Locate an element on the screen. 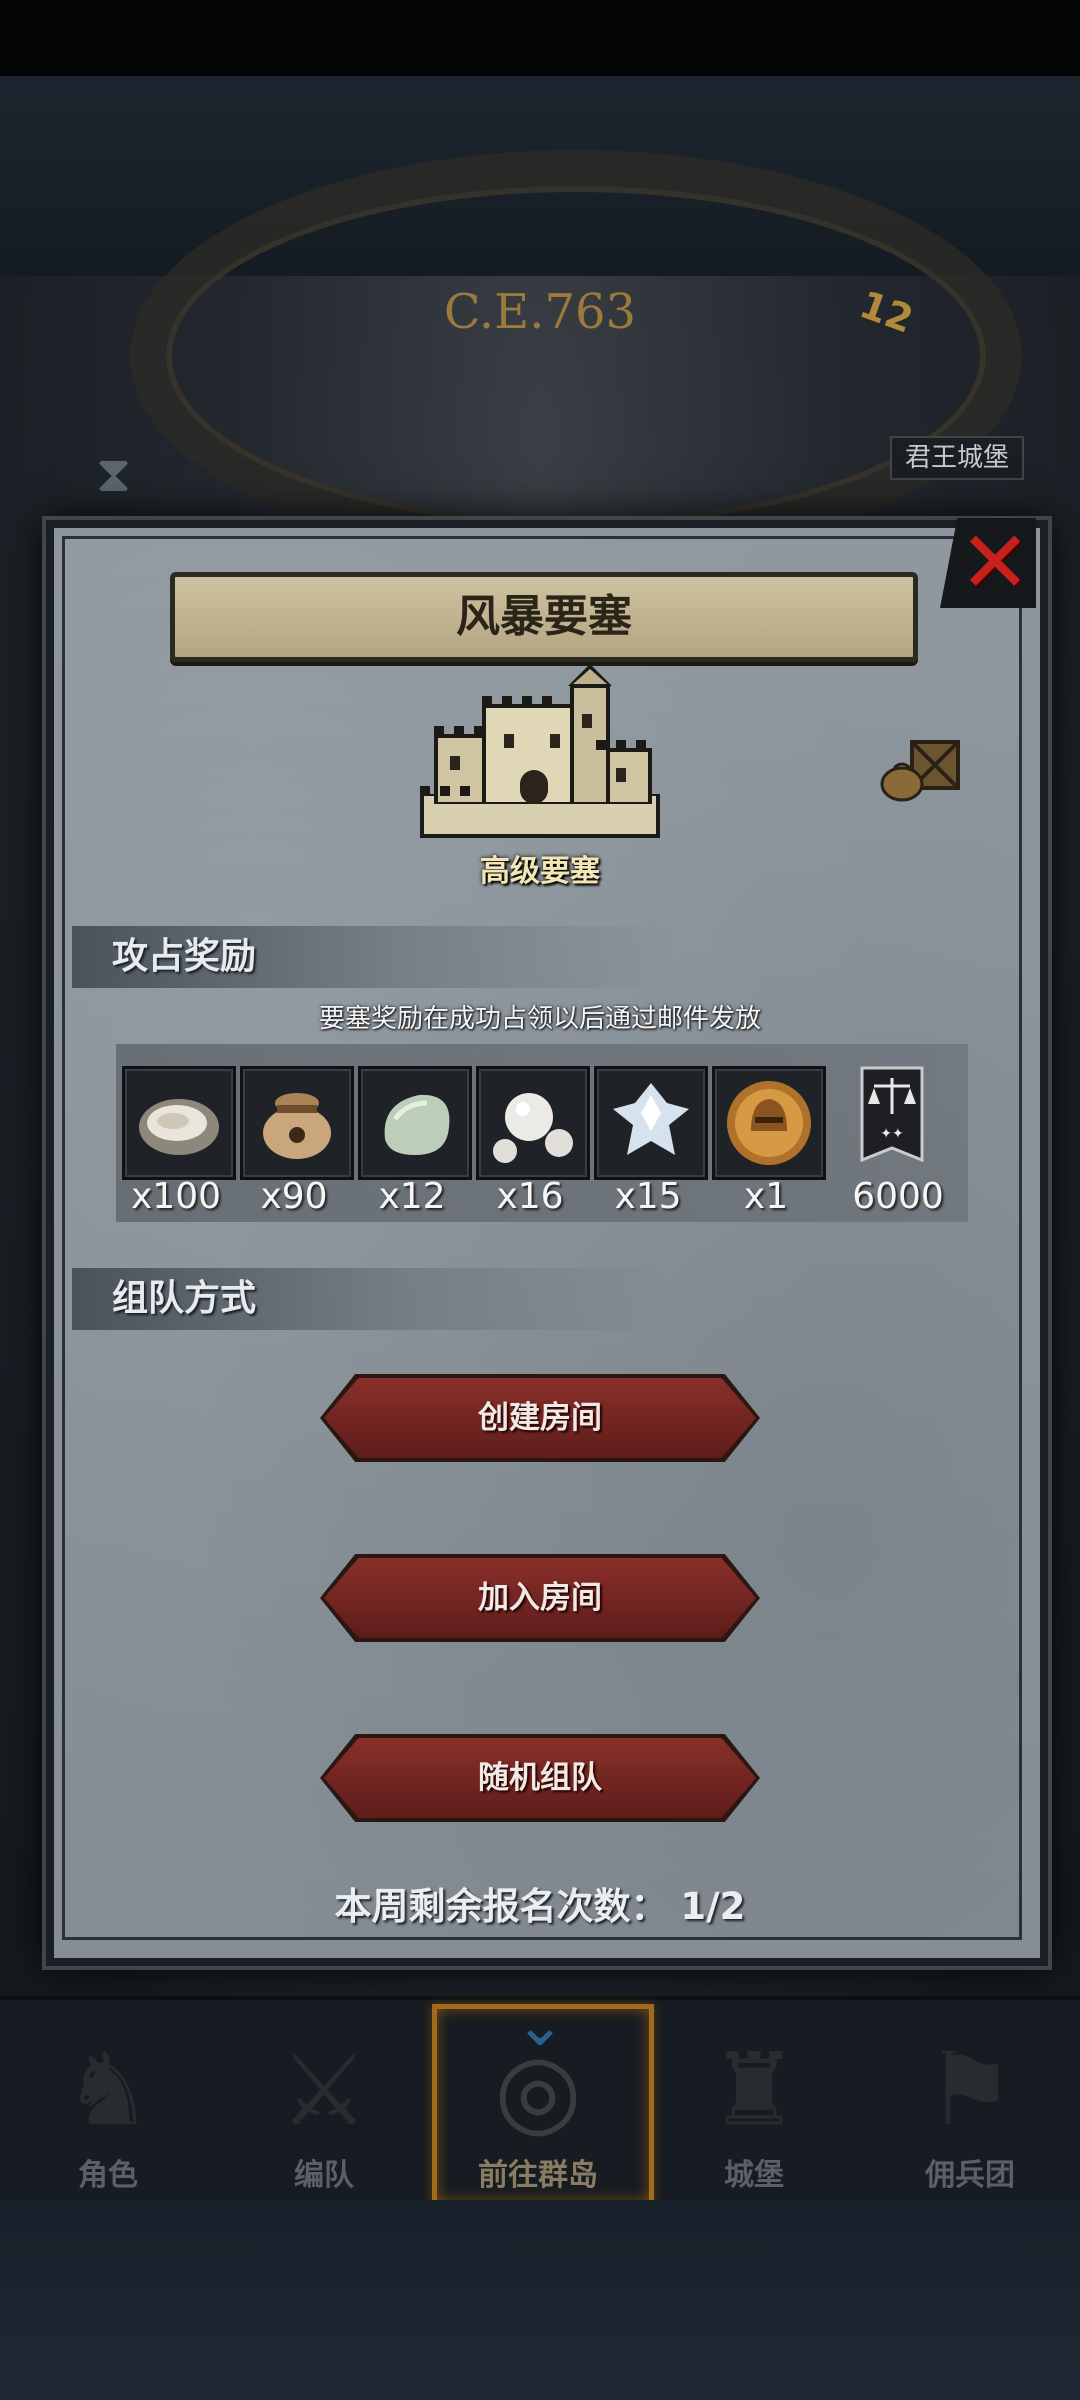  fortress-icon is located at coordinates (540, 751).